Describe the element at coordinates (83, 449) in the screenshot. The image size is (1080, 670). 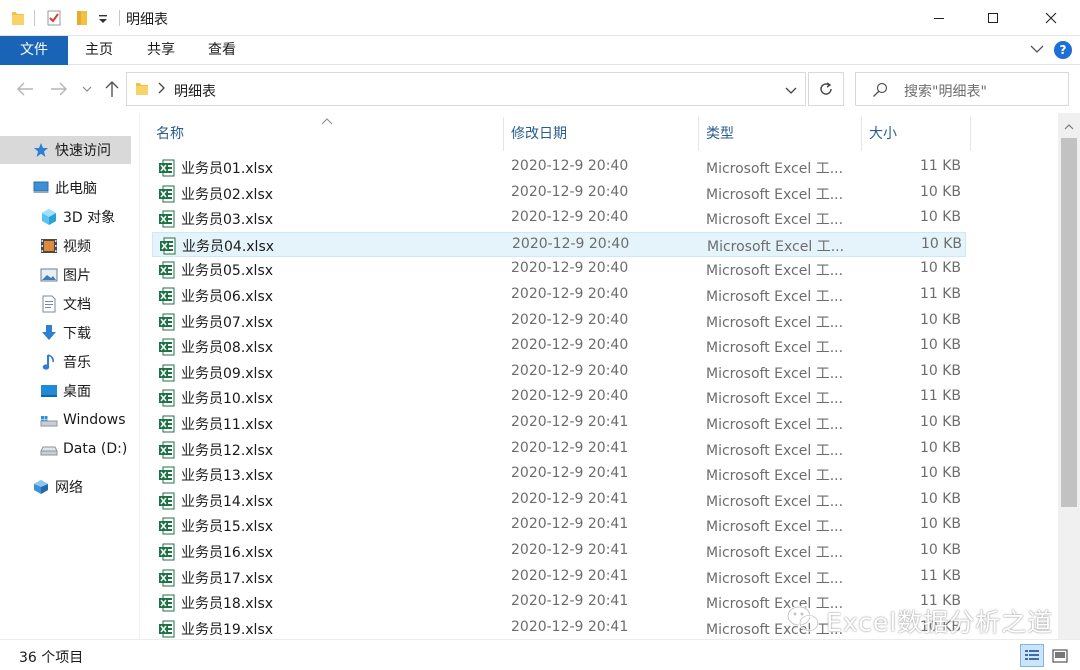
I see `sidebar-item-data-drive: Data (D:)` at that location.